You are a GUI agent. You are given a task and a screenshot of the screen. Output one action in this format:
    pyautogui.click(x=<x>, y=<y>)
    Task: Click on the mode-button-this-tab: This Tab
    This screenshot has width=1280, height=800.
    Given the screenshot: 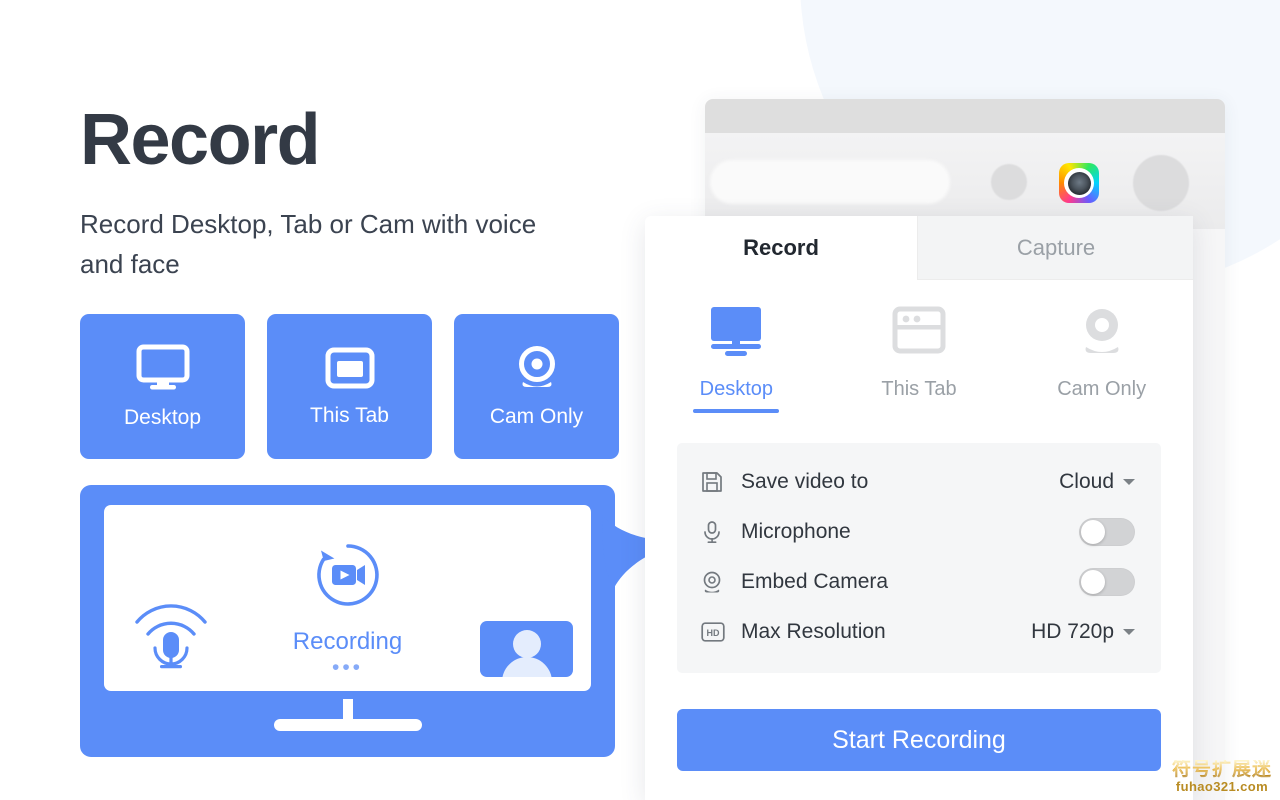 What is the action you would take?
    pyautogui.click(x=349, y=387)
    